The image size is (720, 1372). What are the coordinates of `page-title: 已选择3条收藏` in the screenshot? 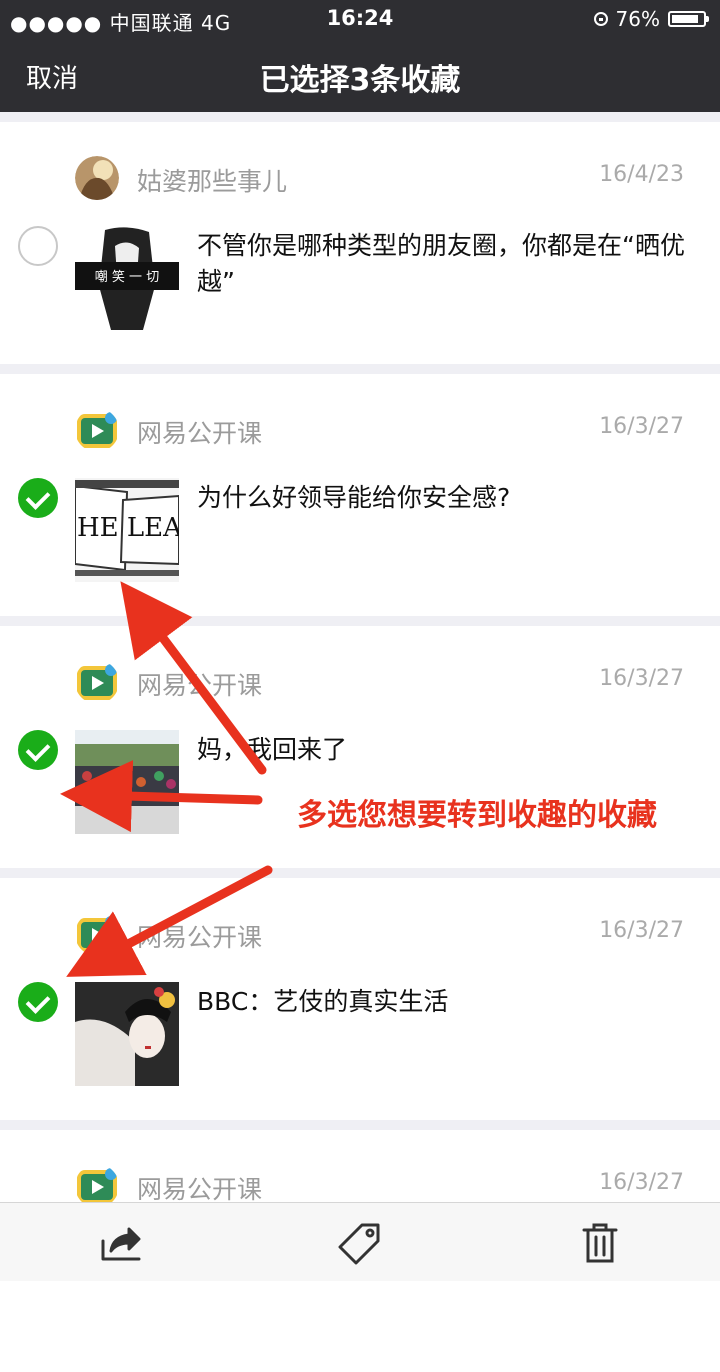 It's located at (360, 80).